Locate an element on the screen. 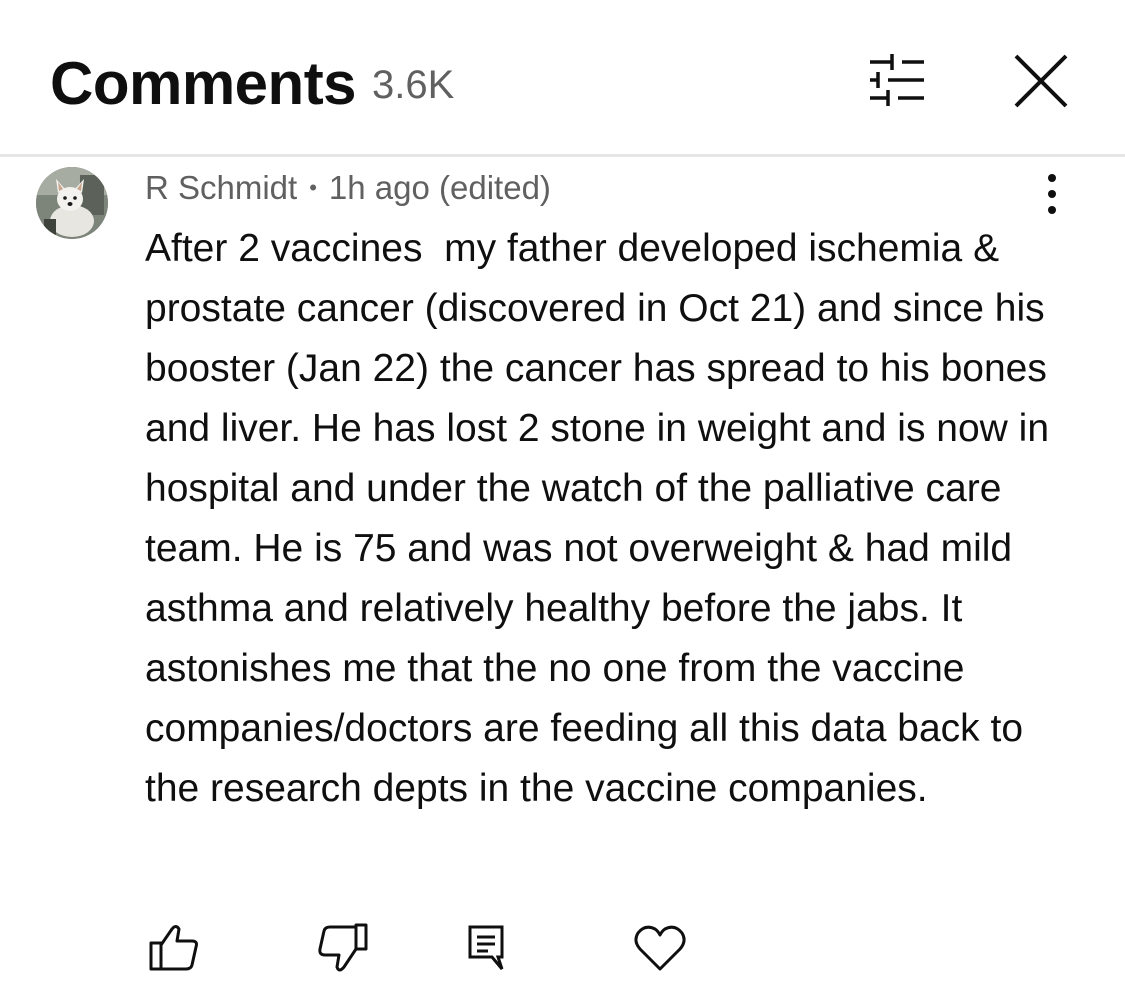 This screenshot has height=992, width=1125. heart-icon is located at coordinates (660, 948).